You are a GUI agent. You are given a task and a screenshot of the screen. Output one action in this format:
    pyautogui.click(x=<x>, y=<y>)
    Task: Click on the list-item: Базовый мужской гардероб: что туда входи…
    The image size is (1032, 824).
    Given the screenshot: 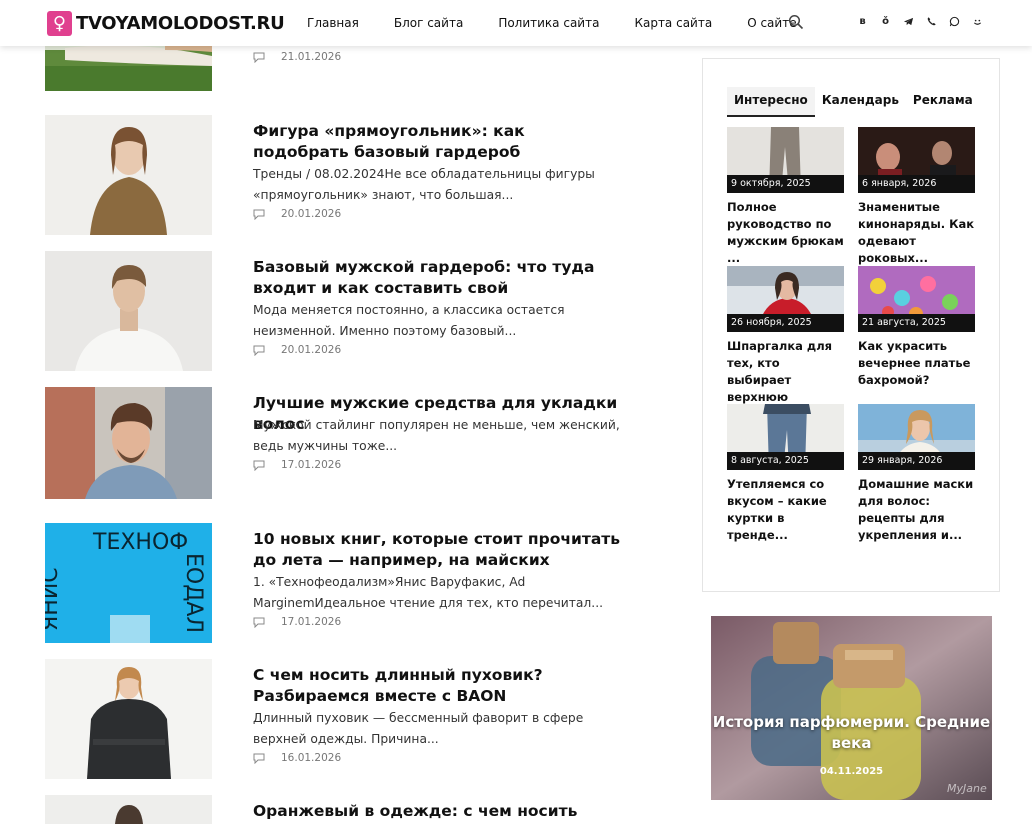 What is the action you would take?
    pyautogui.click(x=340, y=311)
    